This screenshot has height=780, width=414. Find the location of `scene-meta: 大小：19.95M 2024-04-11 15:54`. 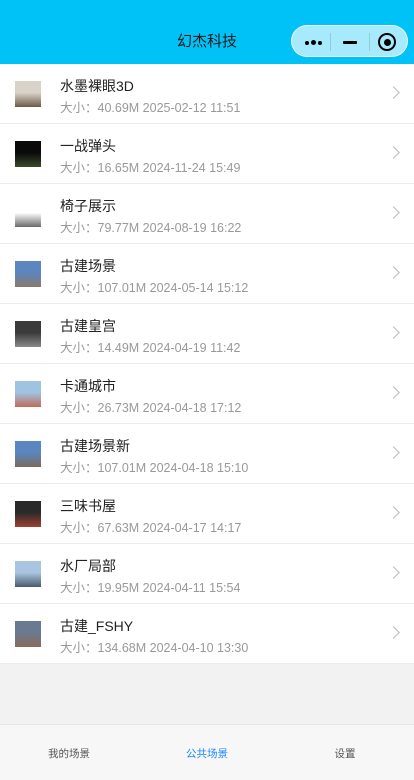

scene-meta: 大小：19.95M 2024-04-11 15:54 is located at coordinates (150, 588).